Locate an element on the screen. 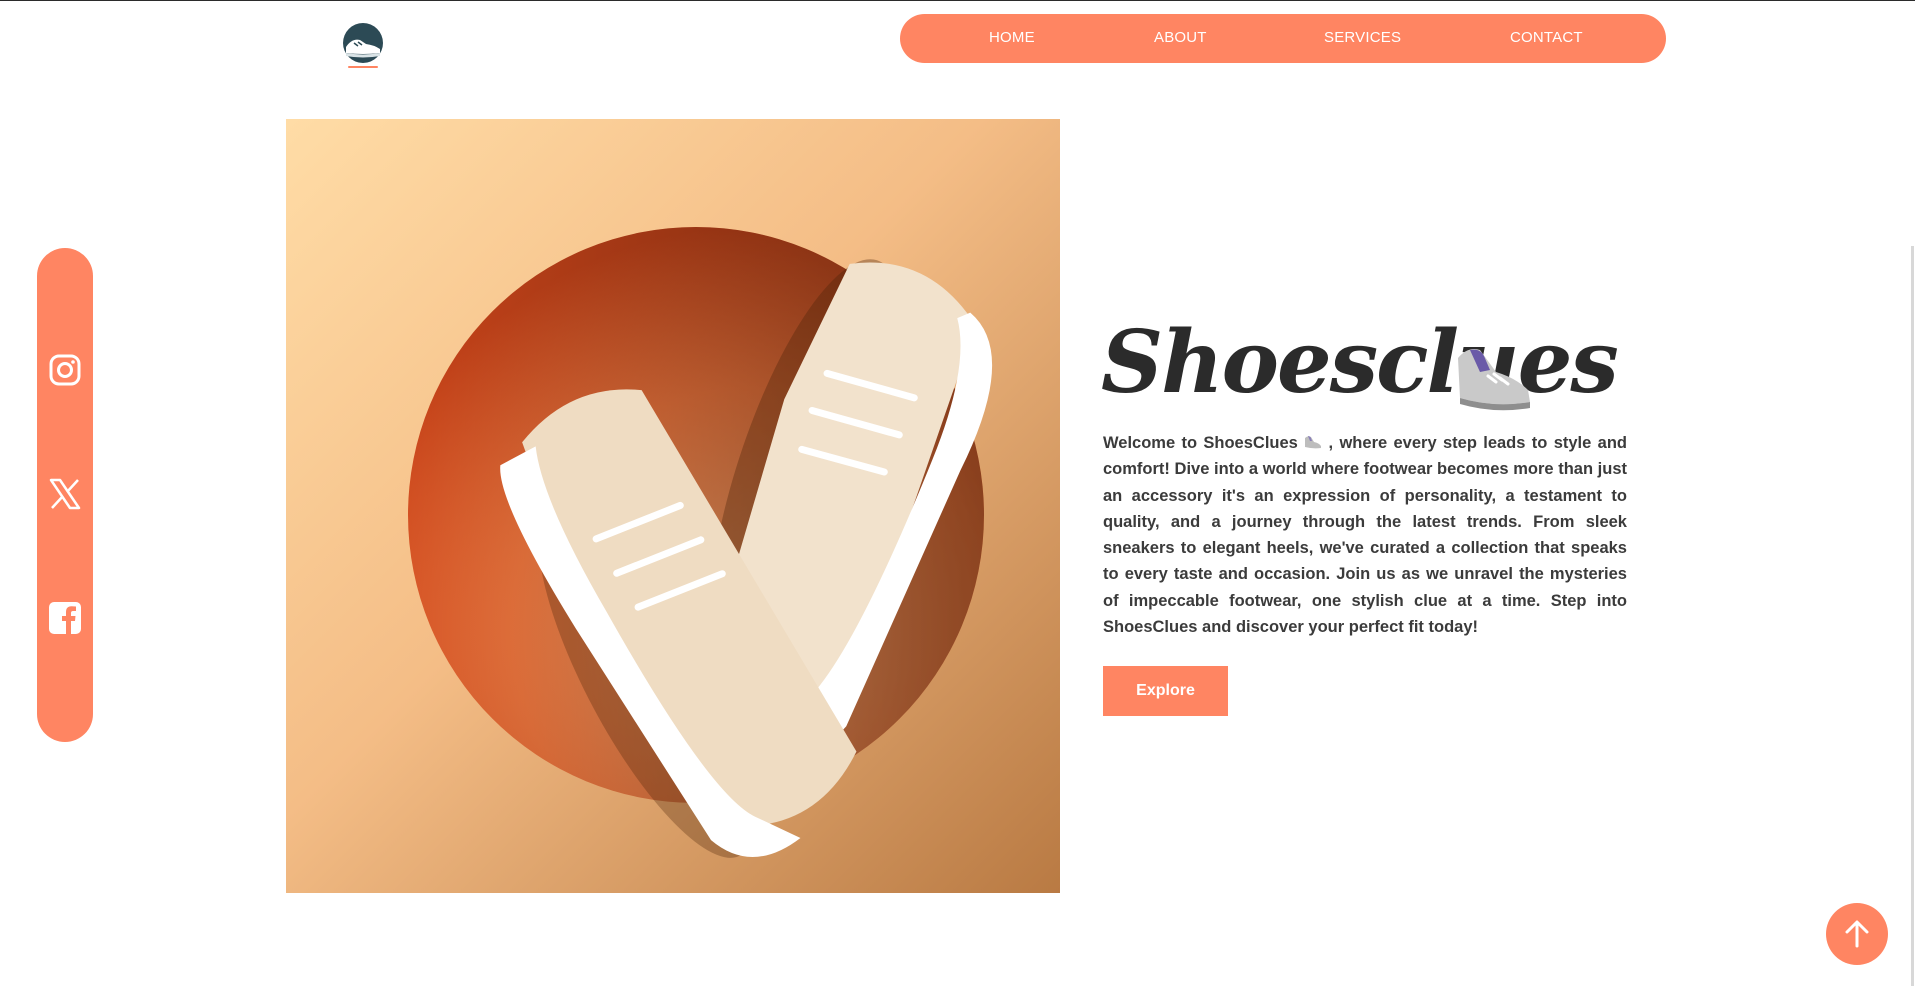 Image resolution: width=1915 pixels, height=986 pixels. page-title: Shoesclues is located at coordinates (1360, 362).